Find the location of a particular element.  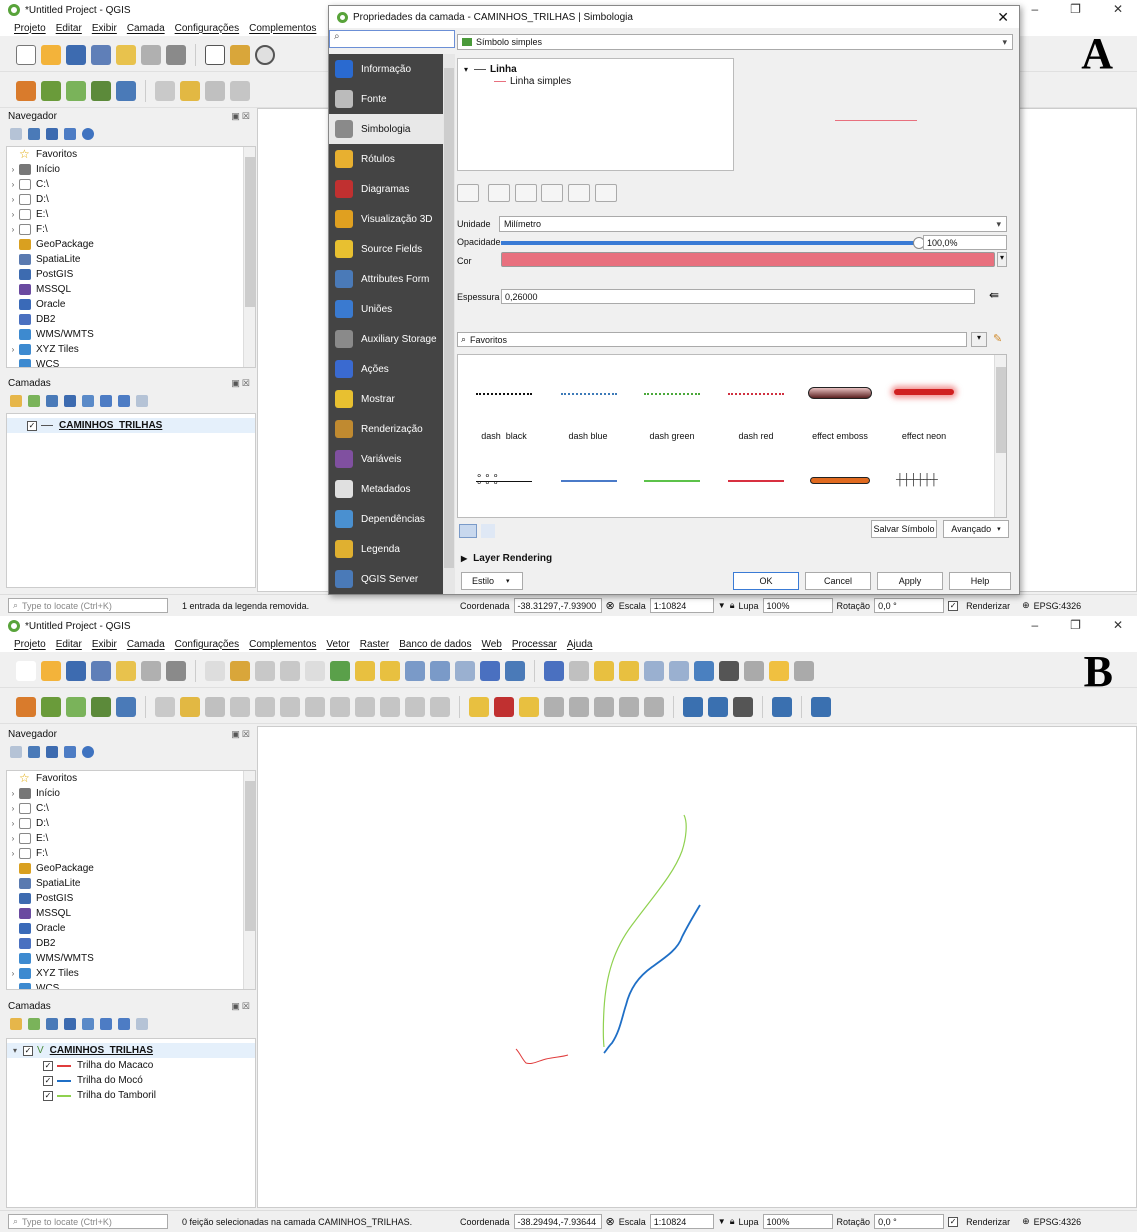

nav-variaveis: Variáveis is located at coordinates (386, 459).